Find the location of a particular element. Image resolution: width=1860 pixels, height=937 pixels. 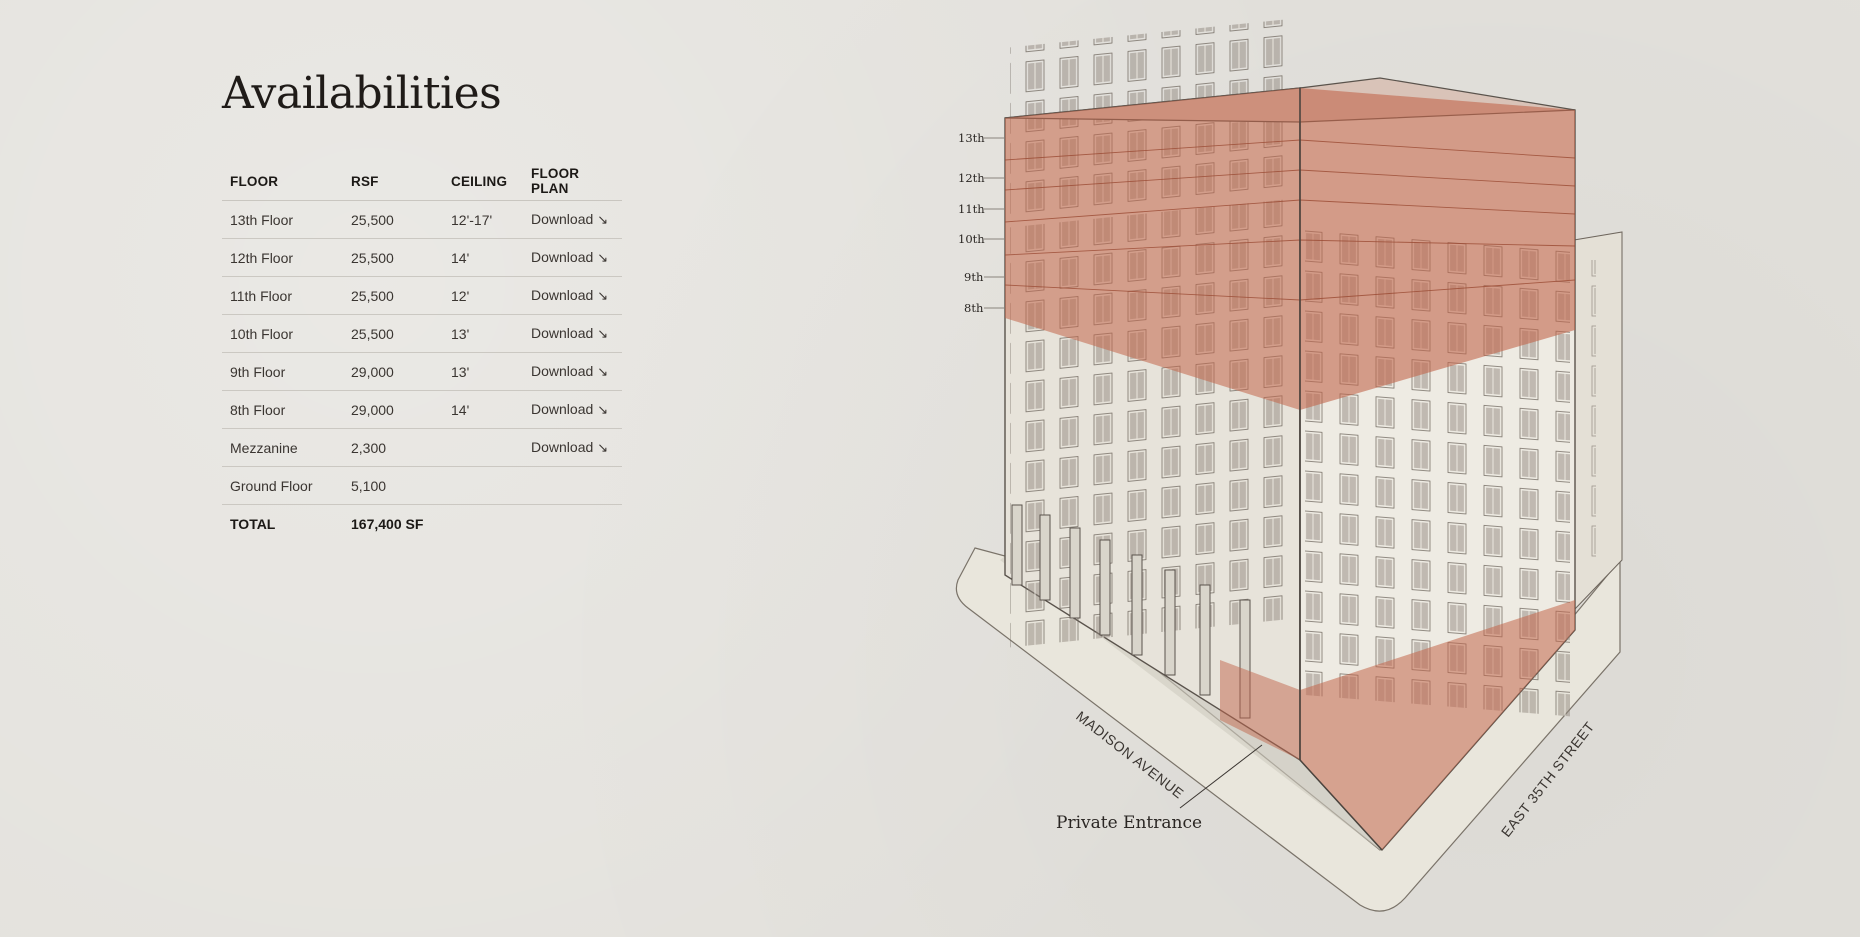

floor-label-13: 13th is located at coordinates (971, 138).